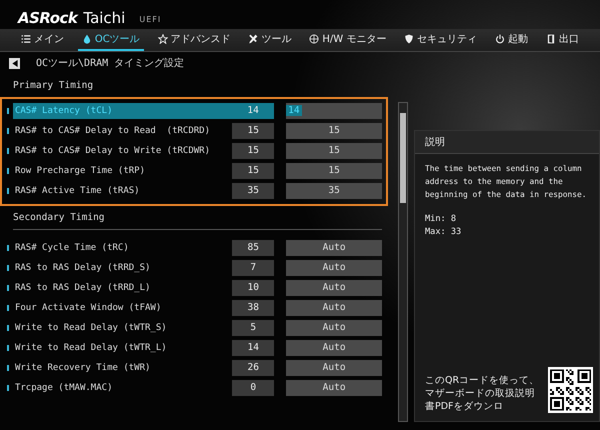 Image resolution: width=600 pixels, height=430 pixels. What do you see at coordinates (116, 248) in the screenshot?
I see `setting-label: RAS# Cycle Time (tRC)` at bounding box center [116, 248].